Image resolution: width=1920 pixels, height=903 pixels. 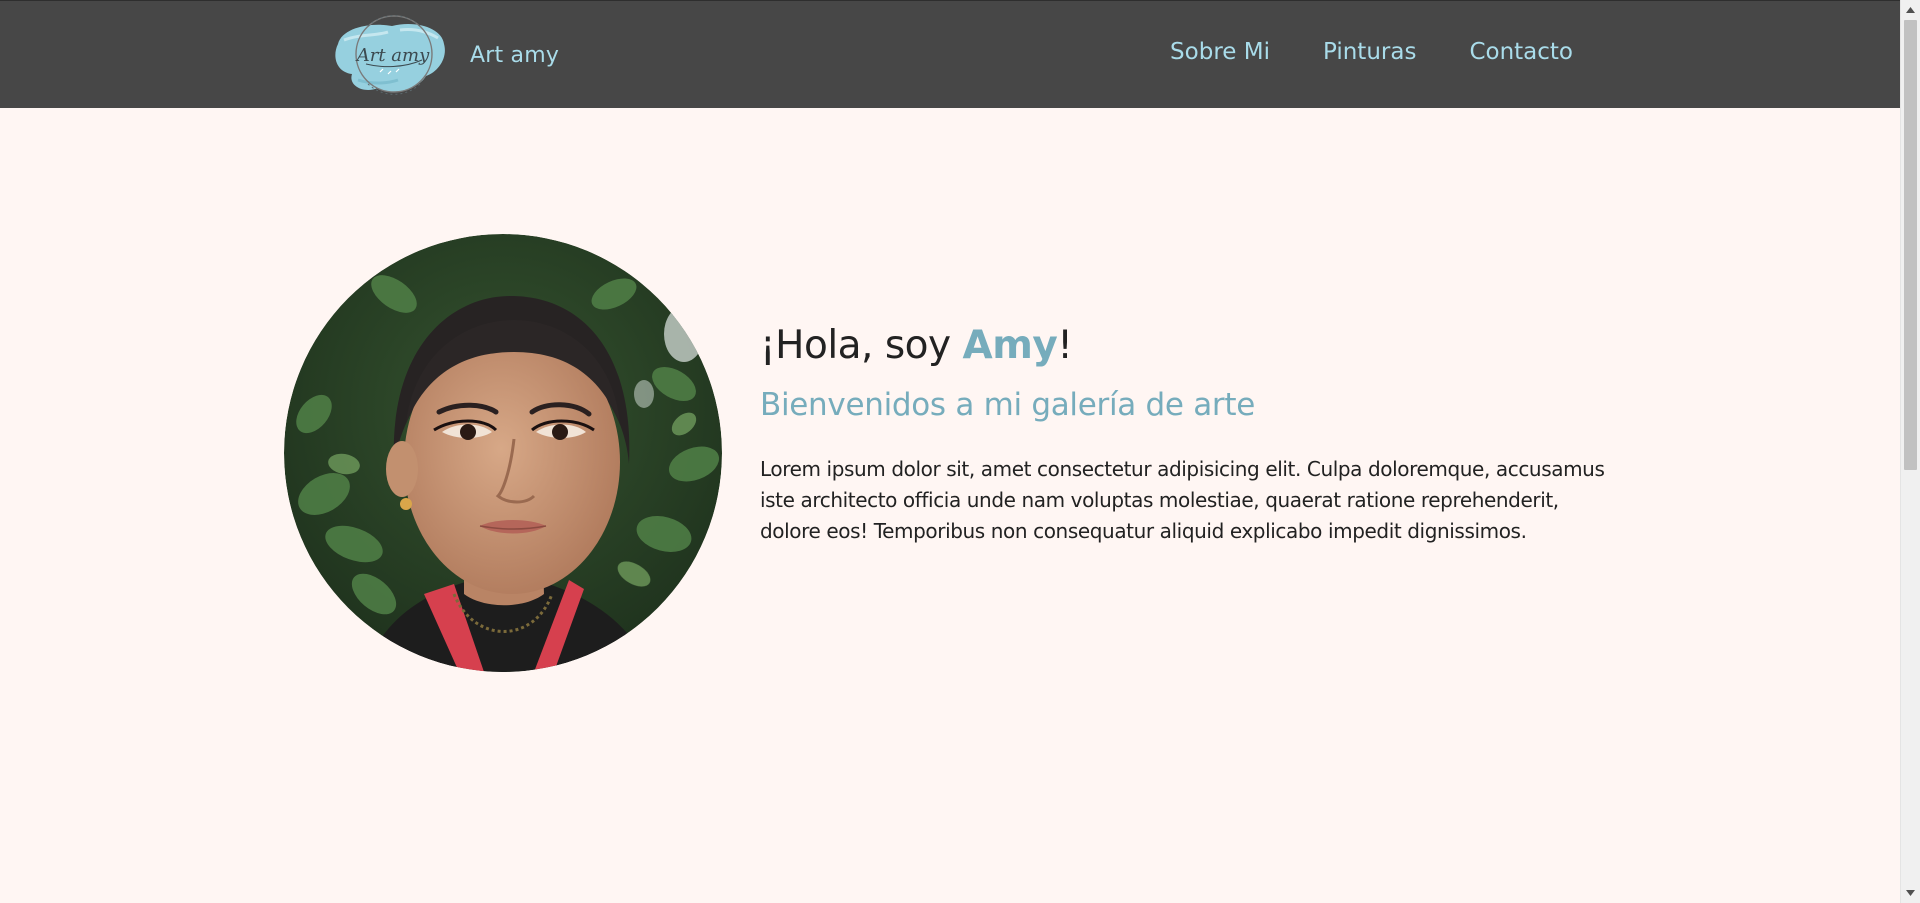 I want to click on logo-signature: Art amy, so click(x=392, y=55).